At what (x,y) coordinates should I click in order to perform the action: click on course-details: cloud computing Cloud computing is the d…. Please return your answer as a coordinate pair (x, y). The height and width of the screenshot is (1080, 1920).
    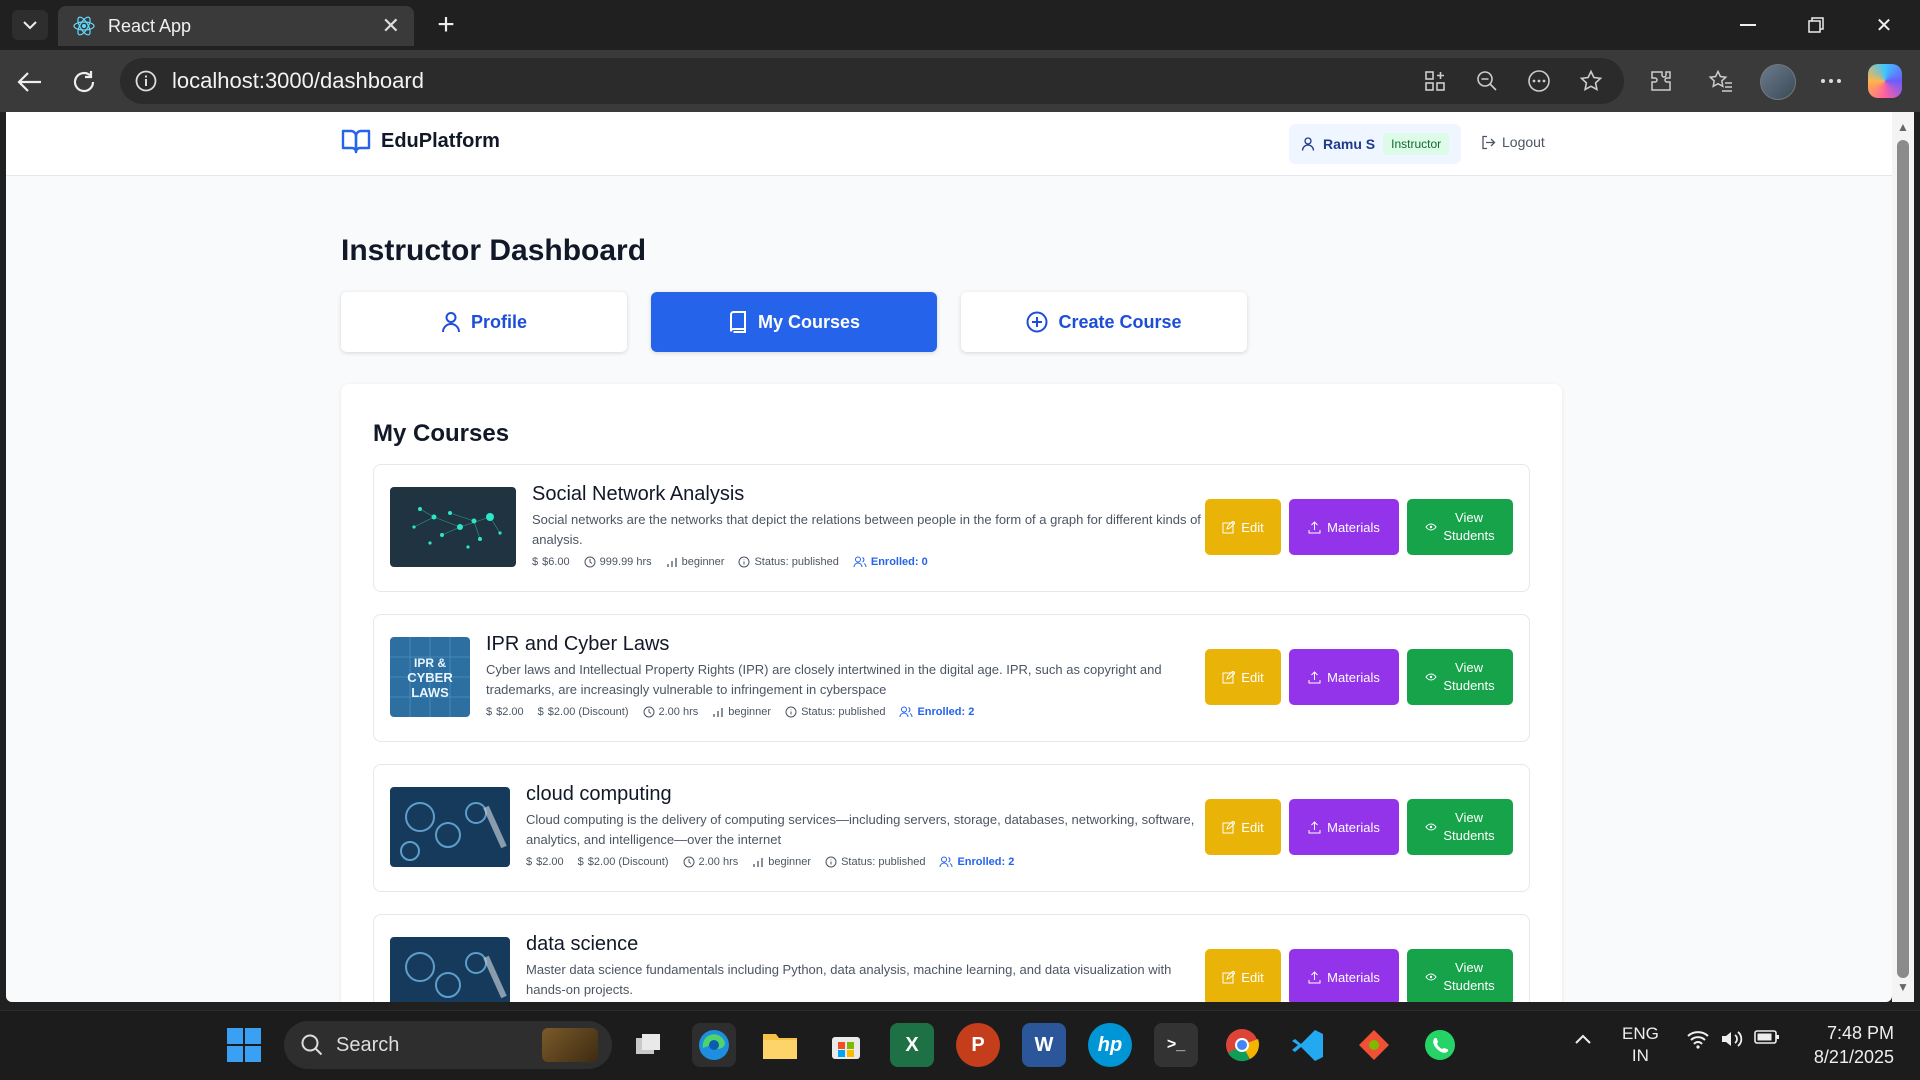
    Looking at the image, I should click on (866, 825).